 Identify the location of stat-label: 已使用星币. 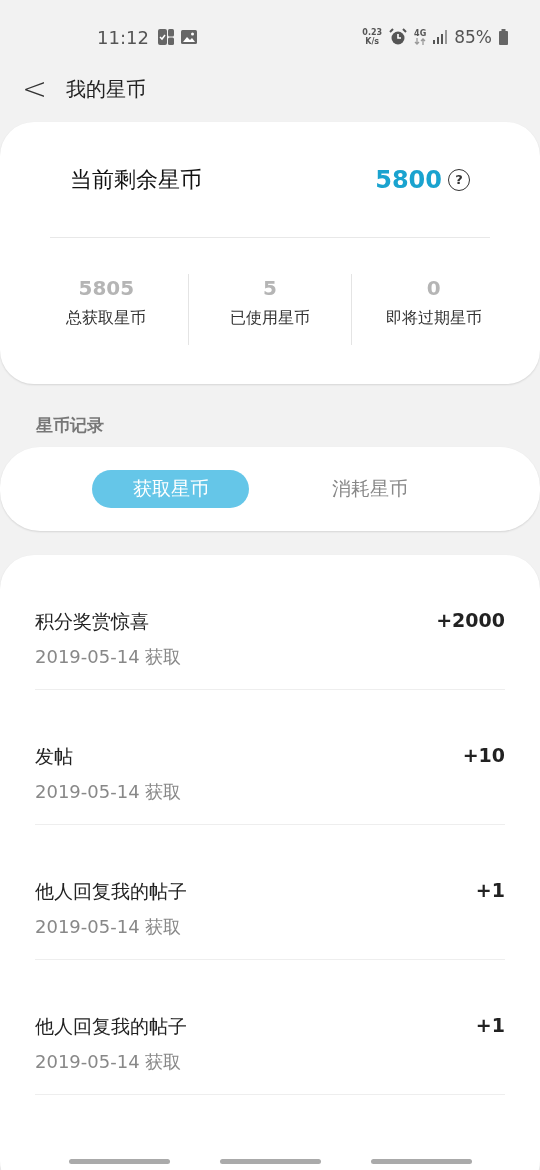
(270, 318).